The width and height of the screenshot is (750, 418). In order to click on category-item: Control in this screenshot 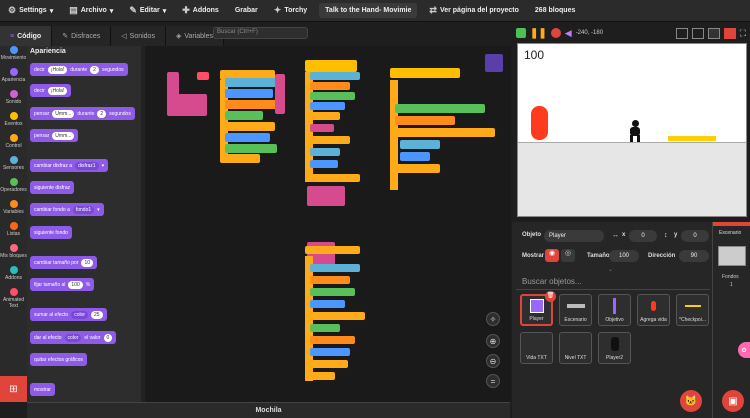, I will do `click(13, 145)`.